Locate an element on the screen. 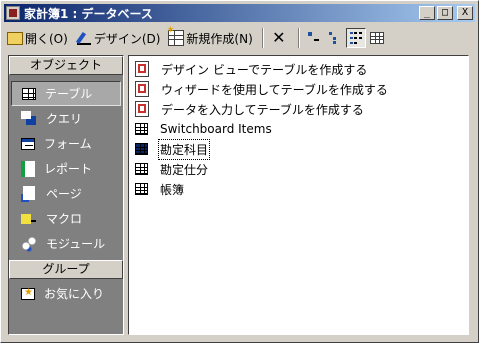 Image resolution: width=479 pixels, height=343 pixels. details-view-button is located at coordinates (377, 38).